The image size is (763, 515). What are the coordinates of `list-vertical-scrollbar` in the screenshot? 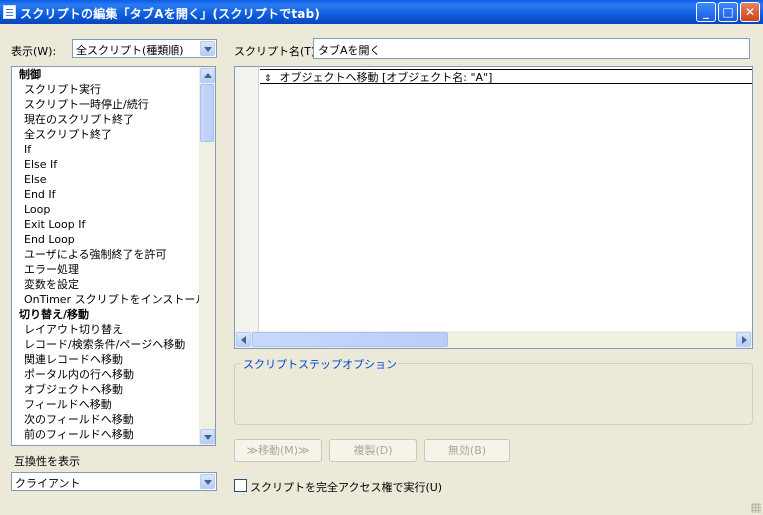 It's located at (207, 256).